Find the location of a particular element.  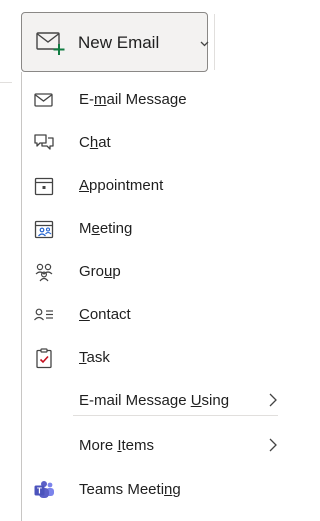

contact-icon is located at coordinates (43, 314).